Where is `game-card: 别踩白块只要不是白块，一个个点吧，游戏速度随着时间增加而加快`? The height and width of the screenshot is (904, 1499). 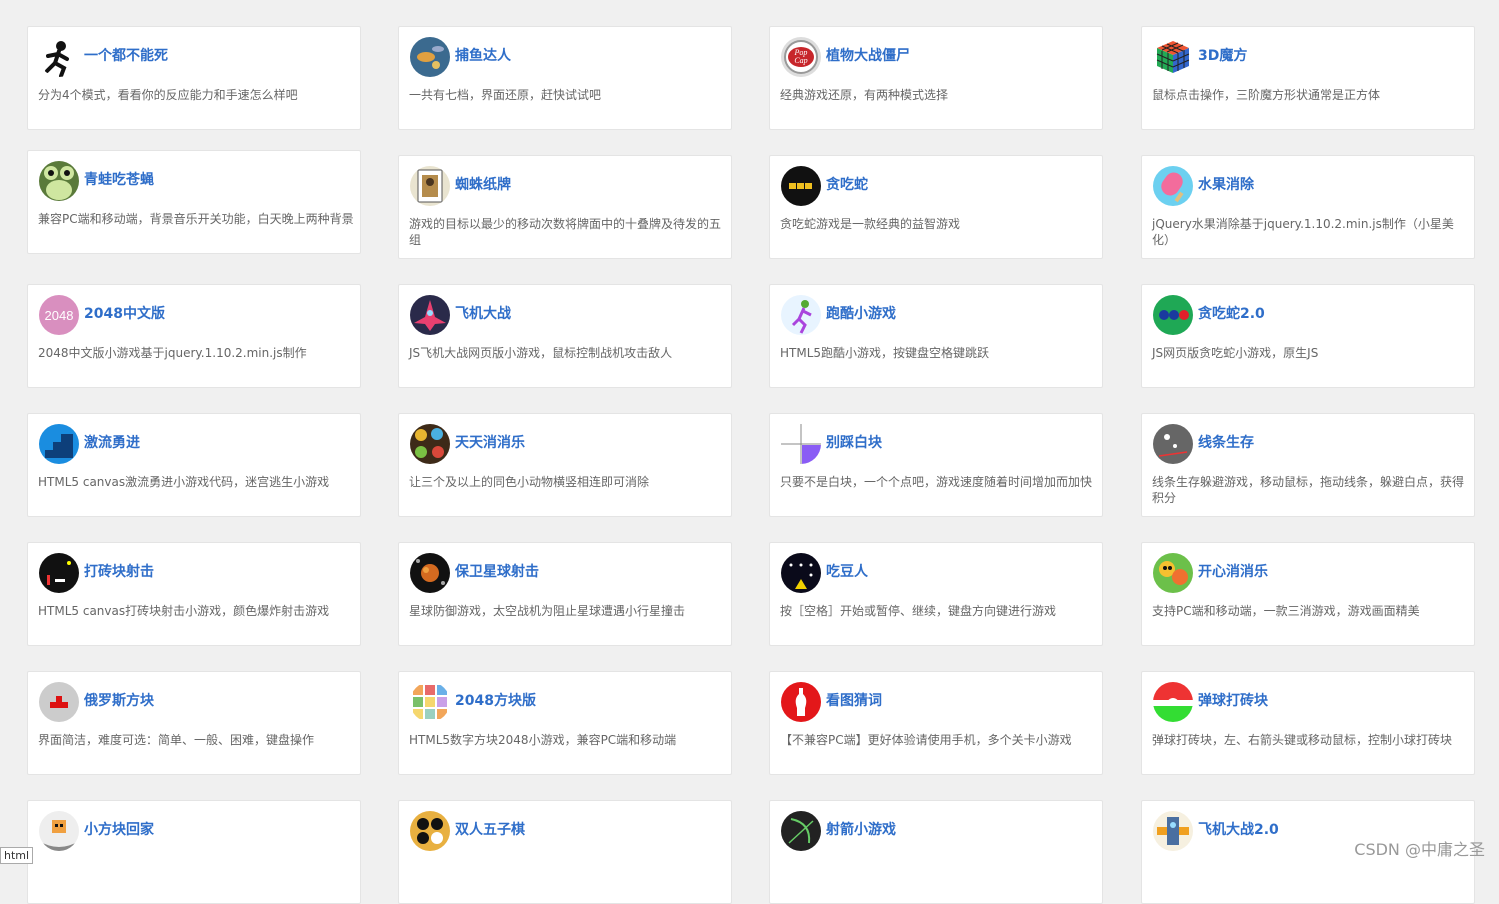 game-card: 别踩白块只要不是白块，一个个点吧，游戏速度随着时间增加而加快 is located at coordinates (936, 465).